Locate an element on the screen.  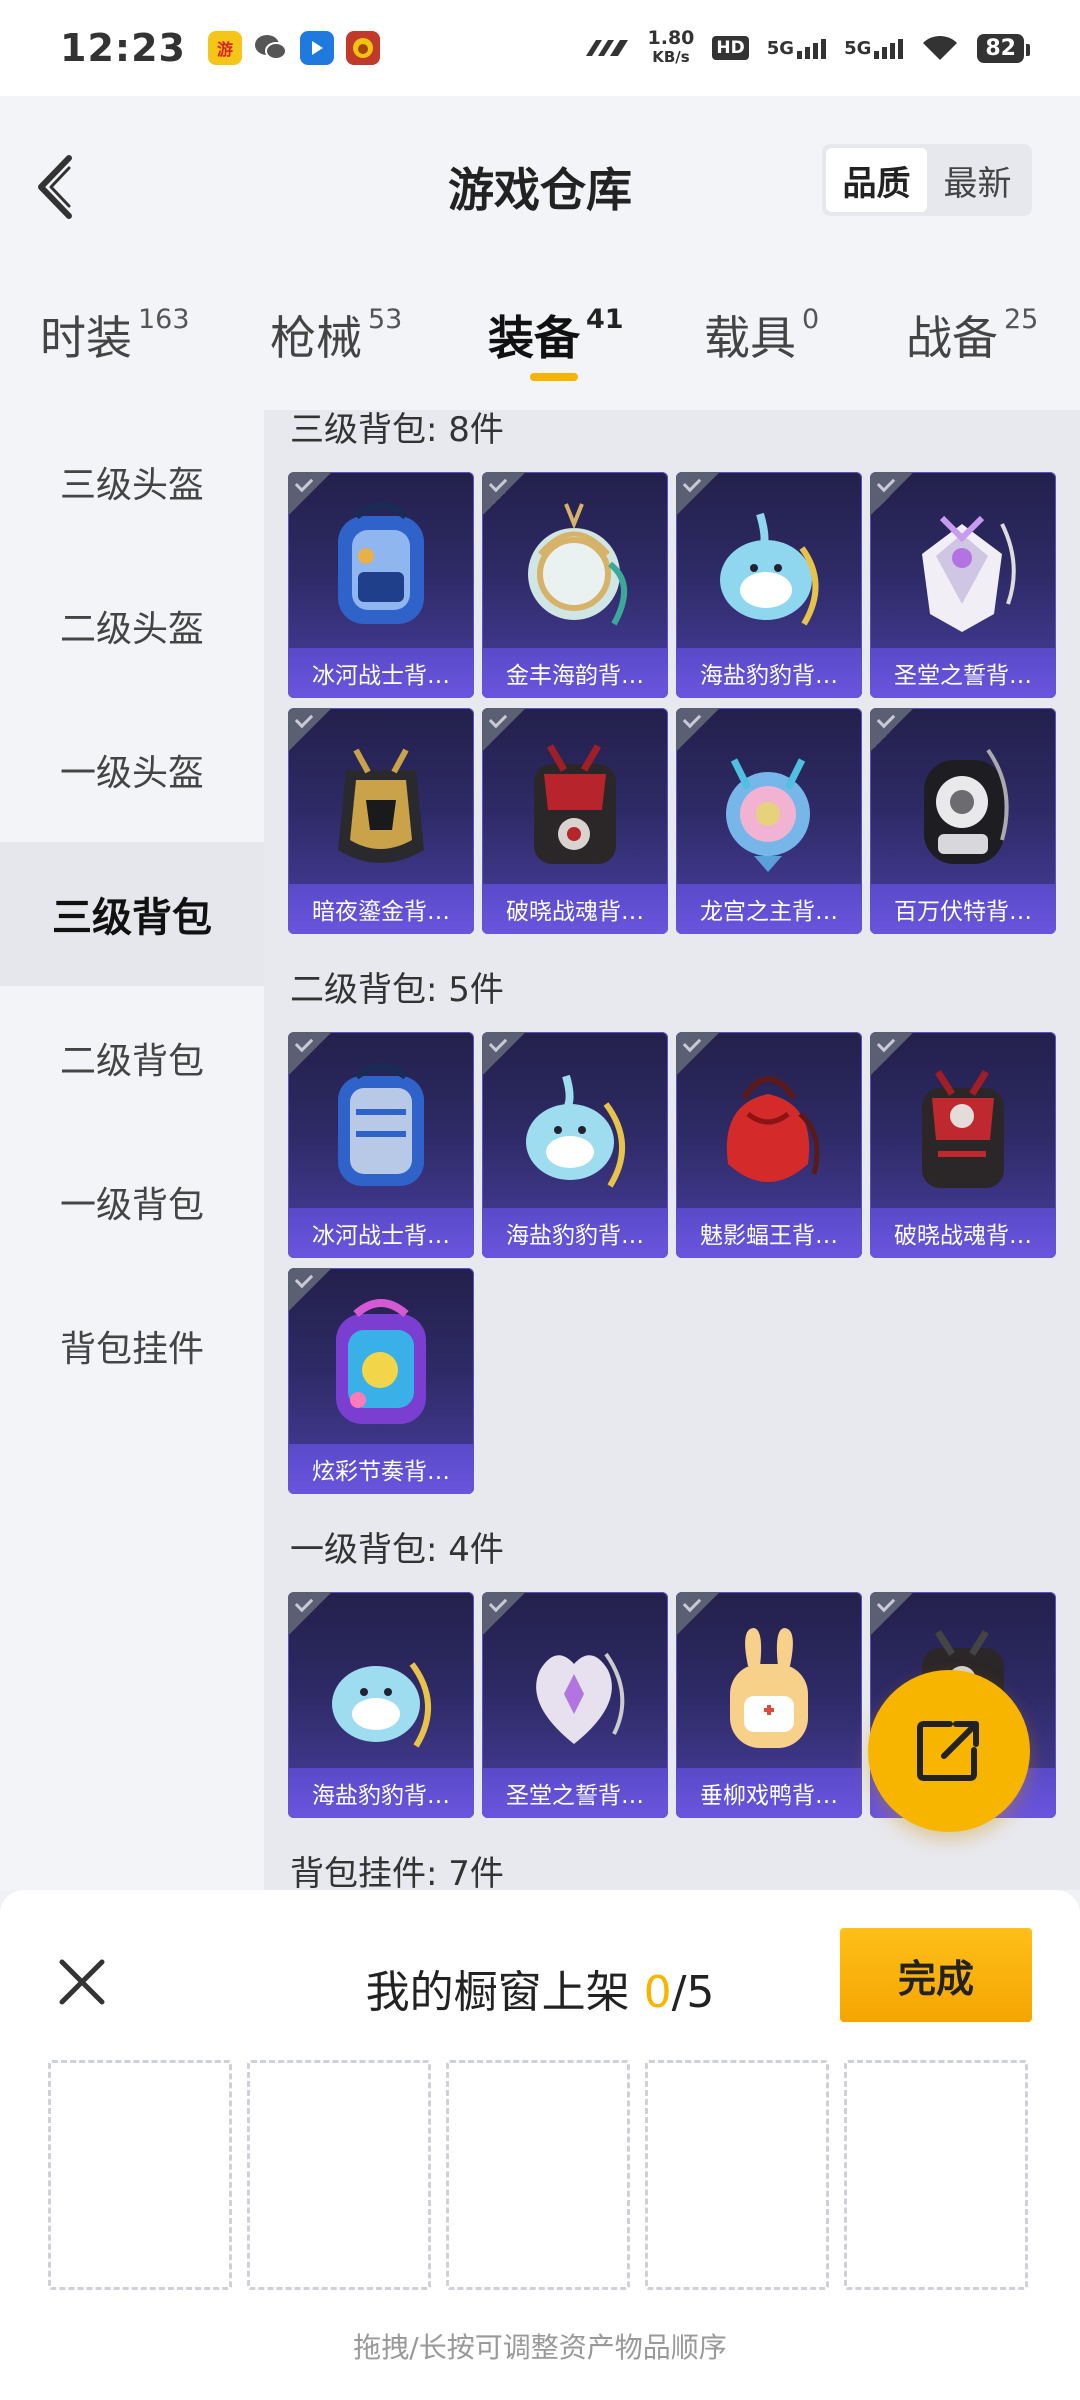
notification-icons: 游 is located at coordinates (293, 48).